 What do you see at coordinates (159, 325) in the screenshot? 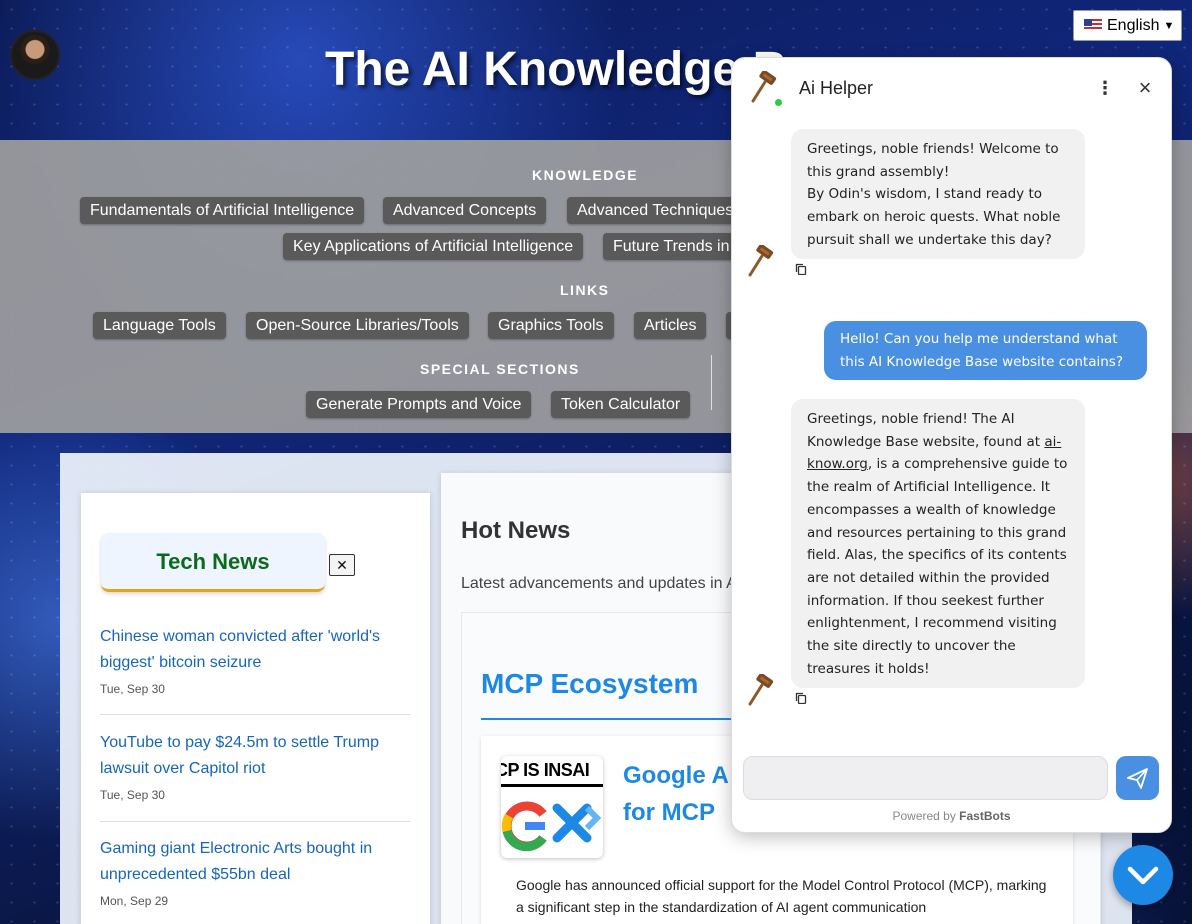
I see `nav-link-language-tools: Language Tools` at bounding box center [159, 325].